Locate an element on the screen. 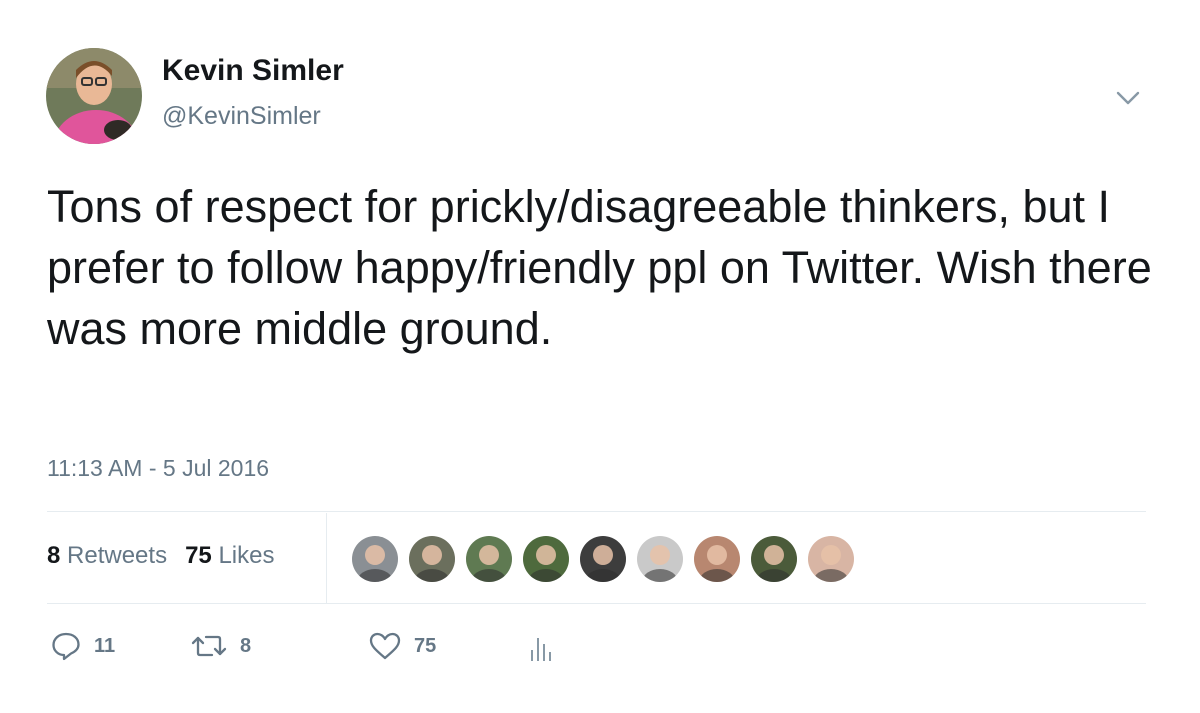 The image size is (1200, 713). likers-avatars is located at coordinates (610, 559).